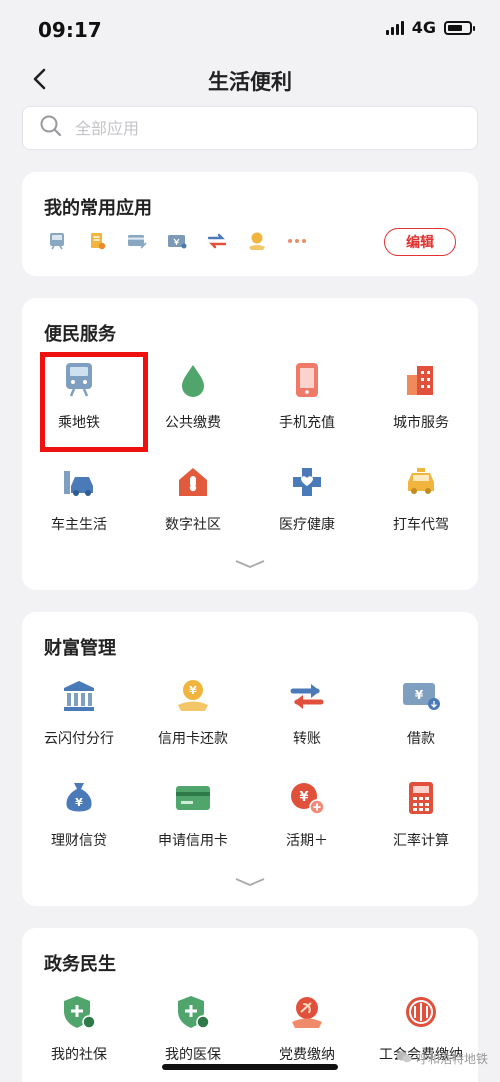 The image size is (500, 1082). I want to click on service-item-public-payment: 公共缴费, so click(193, 399).